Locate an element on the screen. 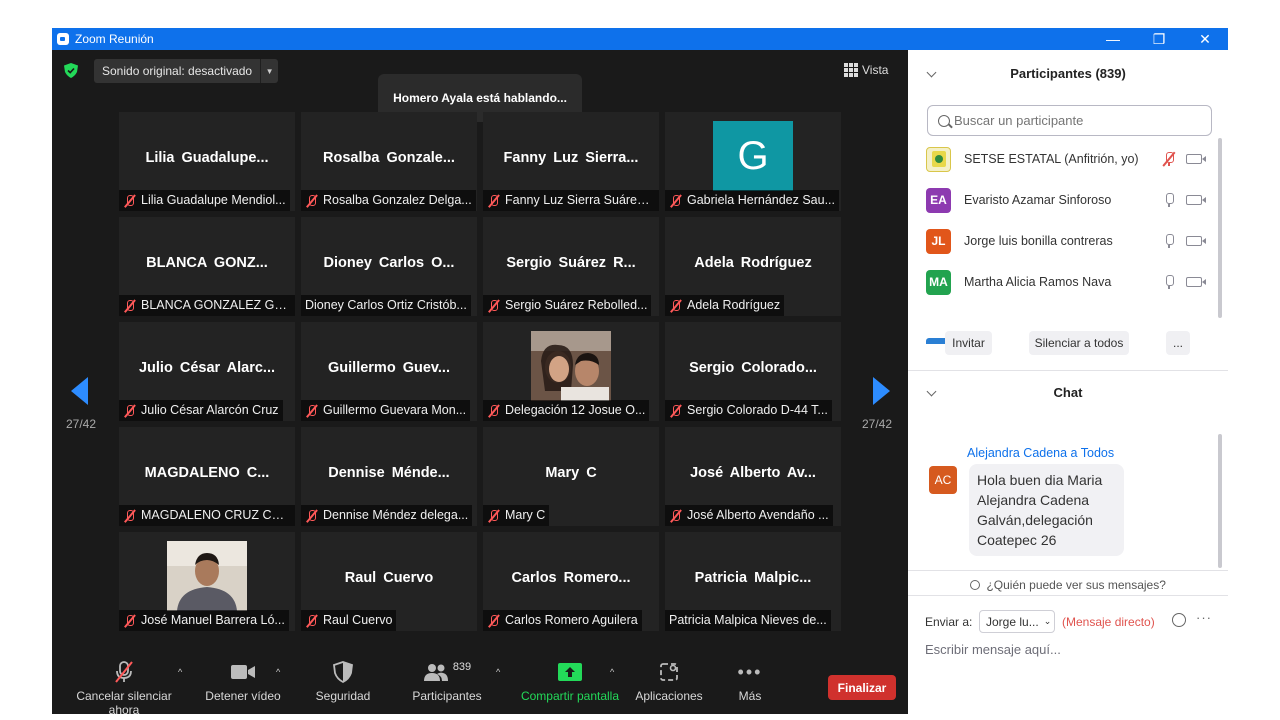 Image resolution: width=1280 pixels, height=720 pixels. participant-name-caption: Mary C is located at coordinates (516, 515).